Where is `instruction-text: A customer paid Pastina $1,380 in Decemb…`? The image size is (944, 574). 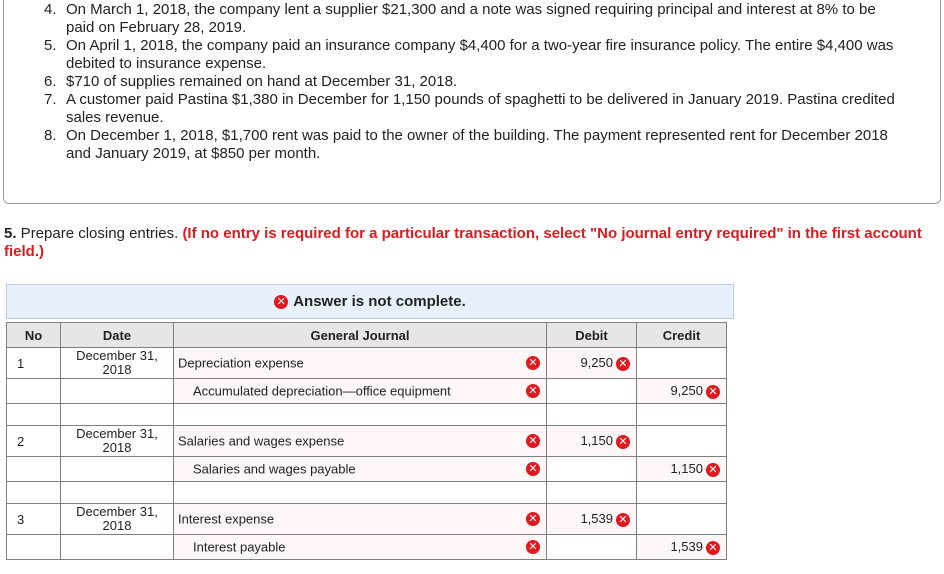 instruction-text: A customer paid Pastina $1,380 in Decemb… is located at coordinates (480, 108).